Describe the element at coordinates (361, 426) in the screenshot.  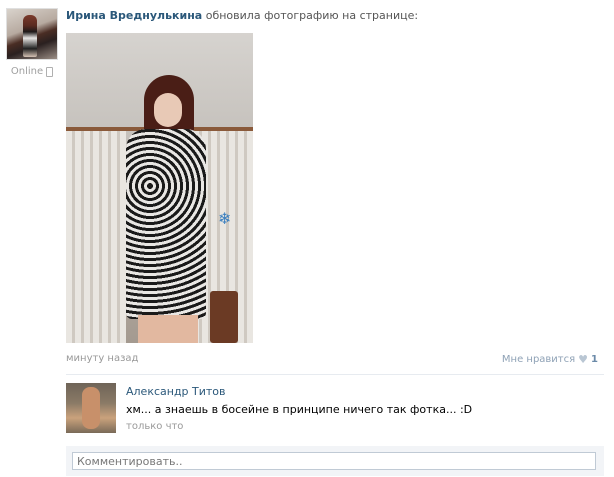
I see `comment-time: только что` at that location.